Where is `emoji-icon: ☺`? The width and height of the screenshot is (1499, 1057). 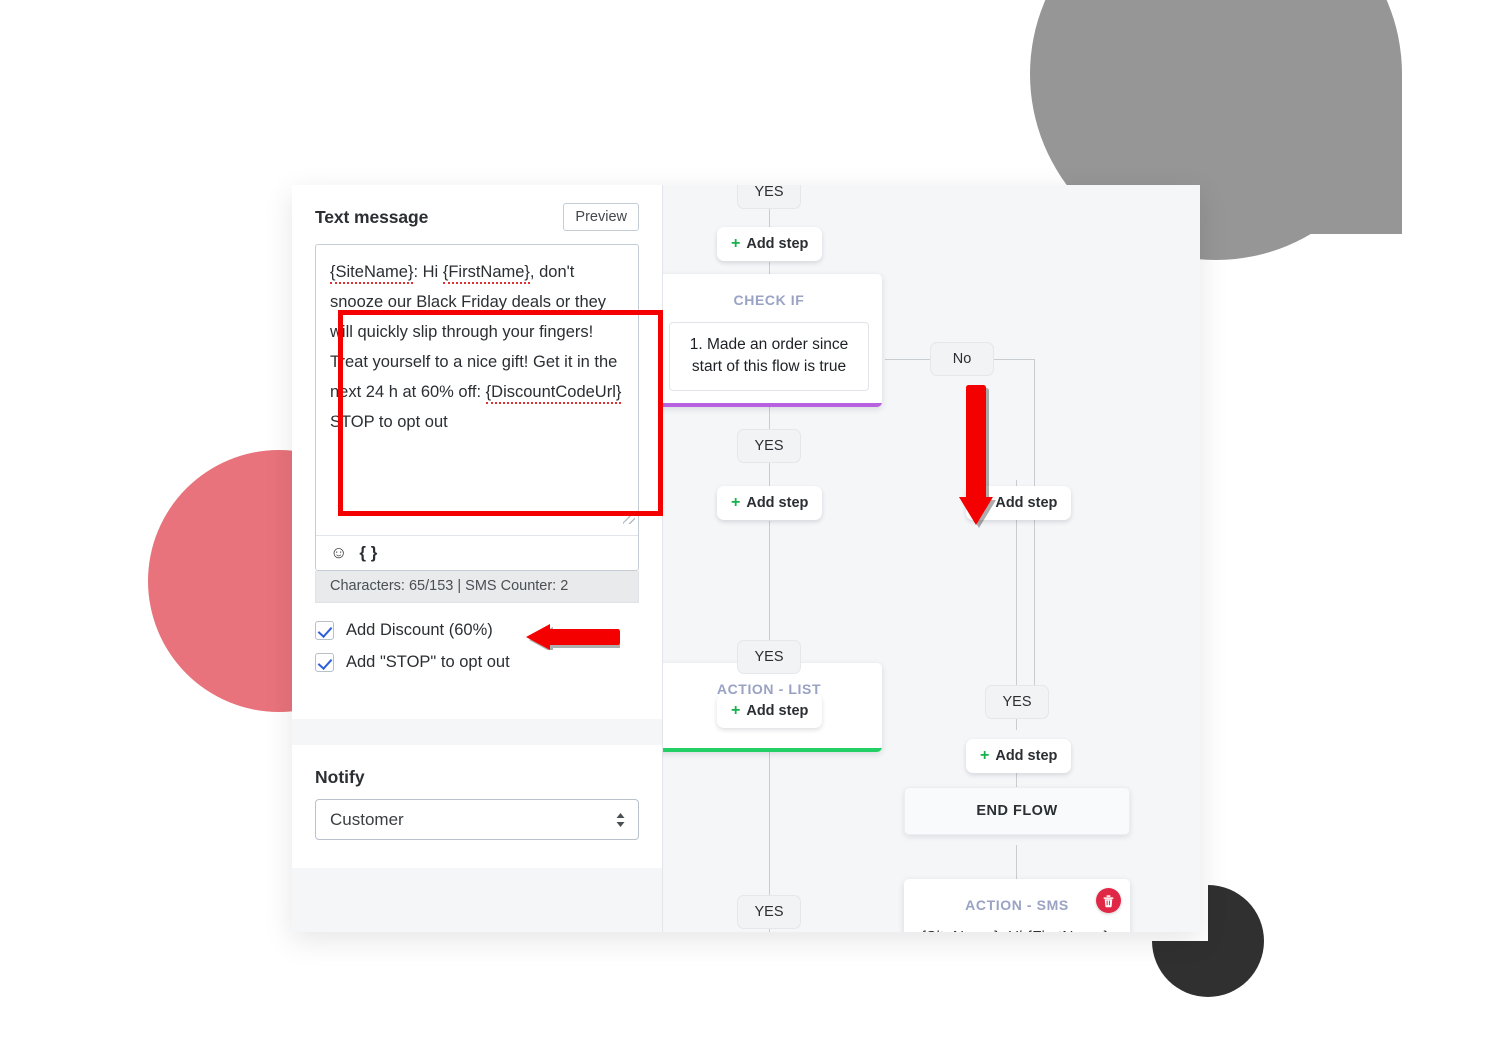
emoji-icon: ☺ is located at coordinates (338, 552).